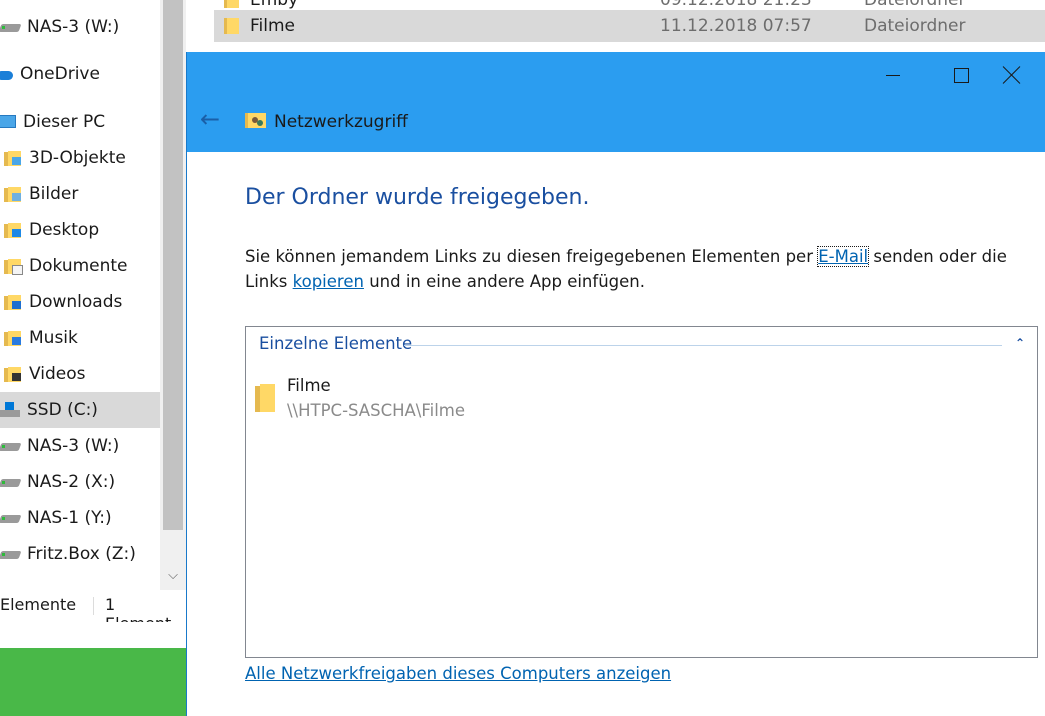  What do you see at coordinates (69, 518) in the screenshot?
I see `nav-item-label: NAS-1 (Y:)` at bounding box center [69, 518].